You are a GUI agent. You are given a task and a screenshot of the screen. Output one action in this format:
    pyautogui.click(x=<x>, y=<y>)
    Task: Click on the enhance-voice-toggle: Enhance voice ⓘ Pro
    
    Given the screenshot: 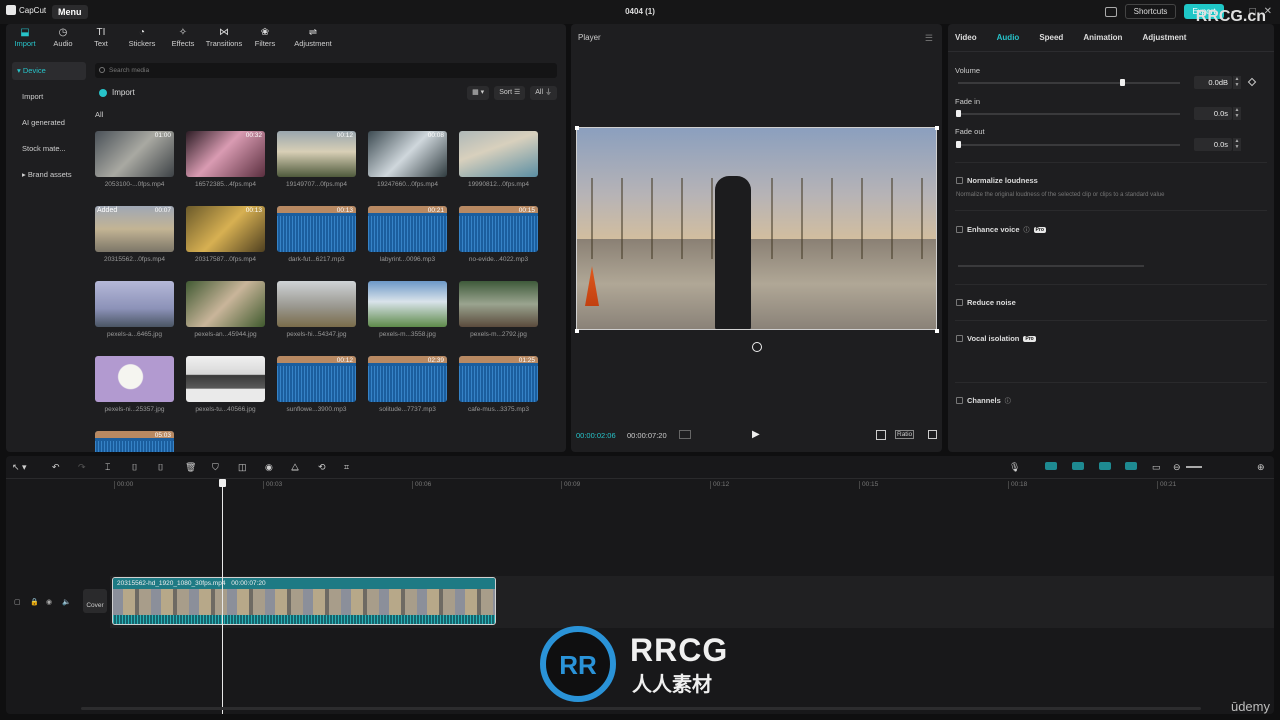 What is the action you would take?
    pyautogui.click(x=1001, y=229)
    